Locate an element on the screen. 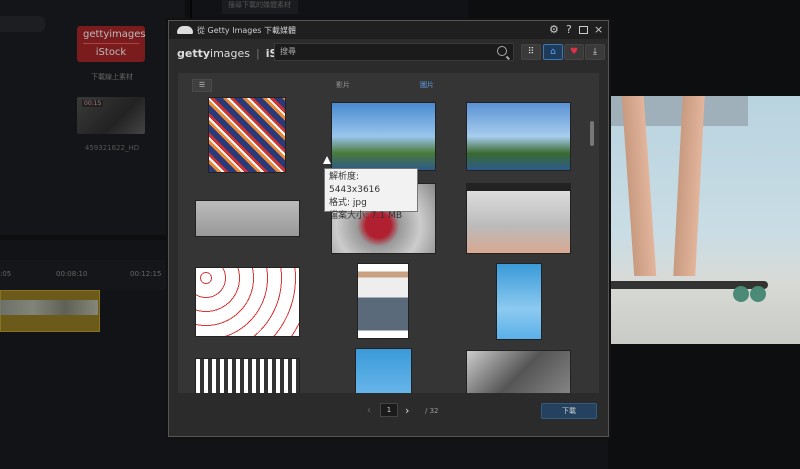 This screenshot has width=800, height=469. header: gettyimages|iStock 搜尋 ⠿ ⌂ ♥ ⤓ is located at coordinates (388, 53).